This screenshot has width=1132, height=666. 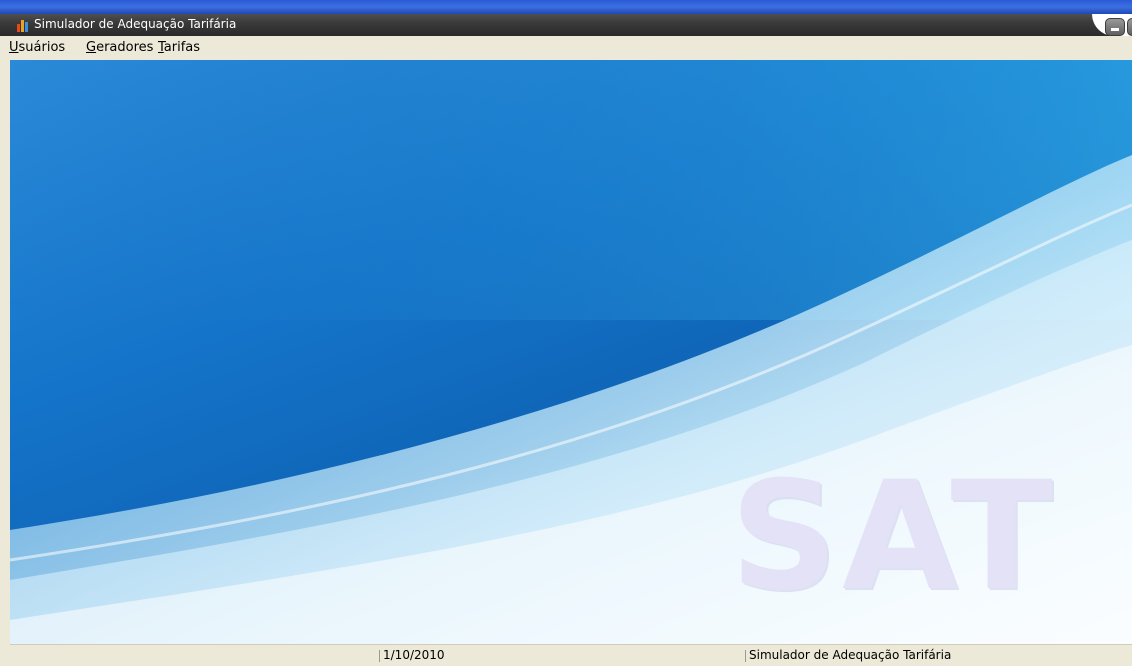 I want to click on desktop-taskbar-strip, so click(x=566, y=7).